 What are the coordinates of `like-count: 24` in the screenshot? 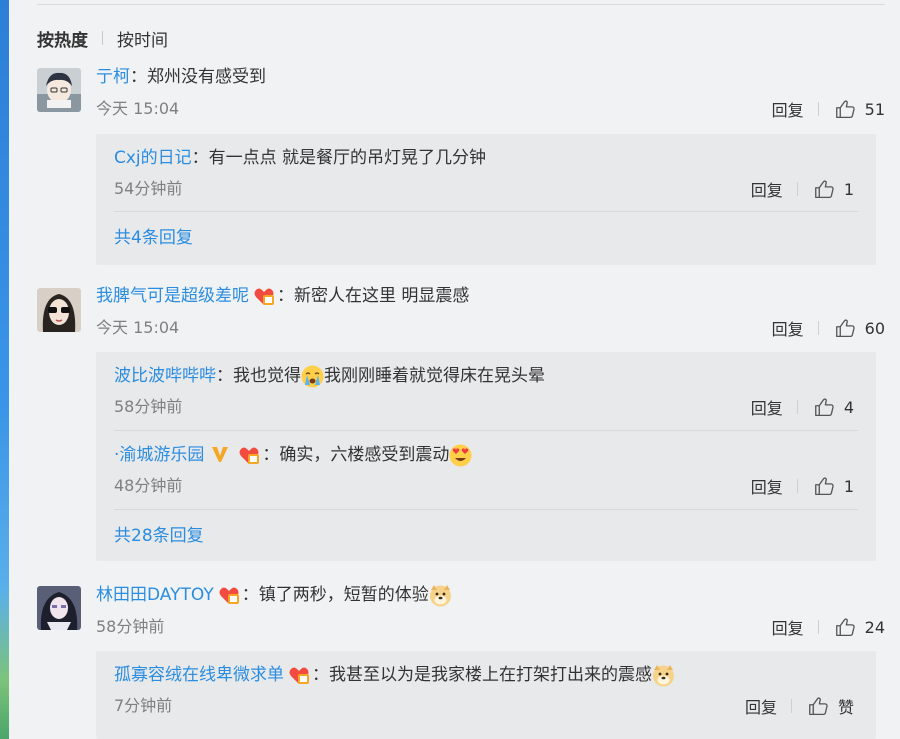 It's located at (874, 627).